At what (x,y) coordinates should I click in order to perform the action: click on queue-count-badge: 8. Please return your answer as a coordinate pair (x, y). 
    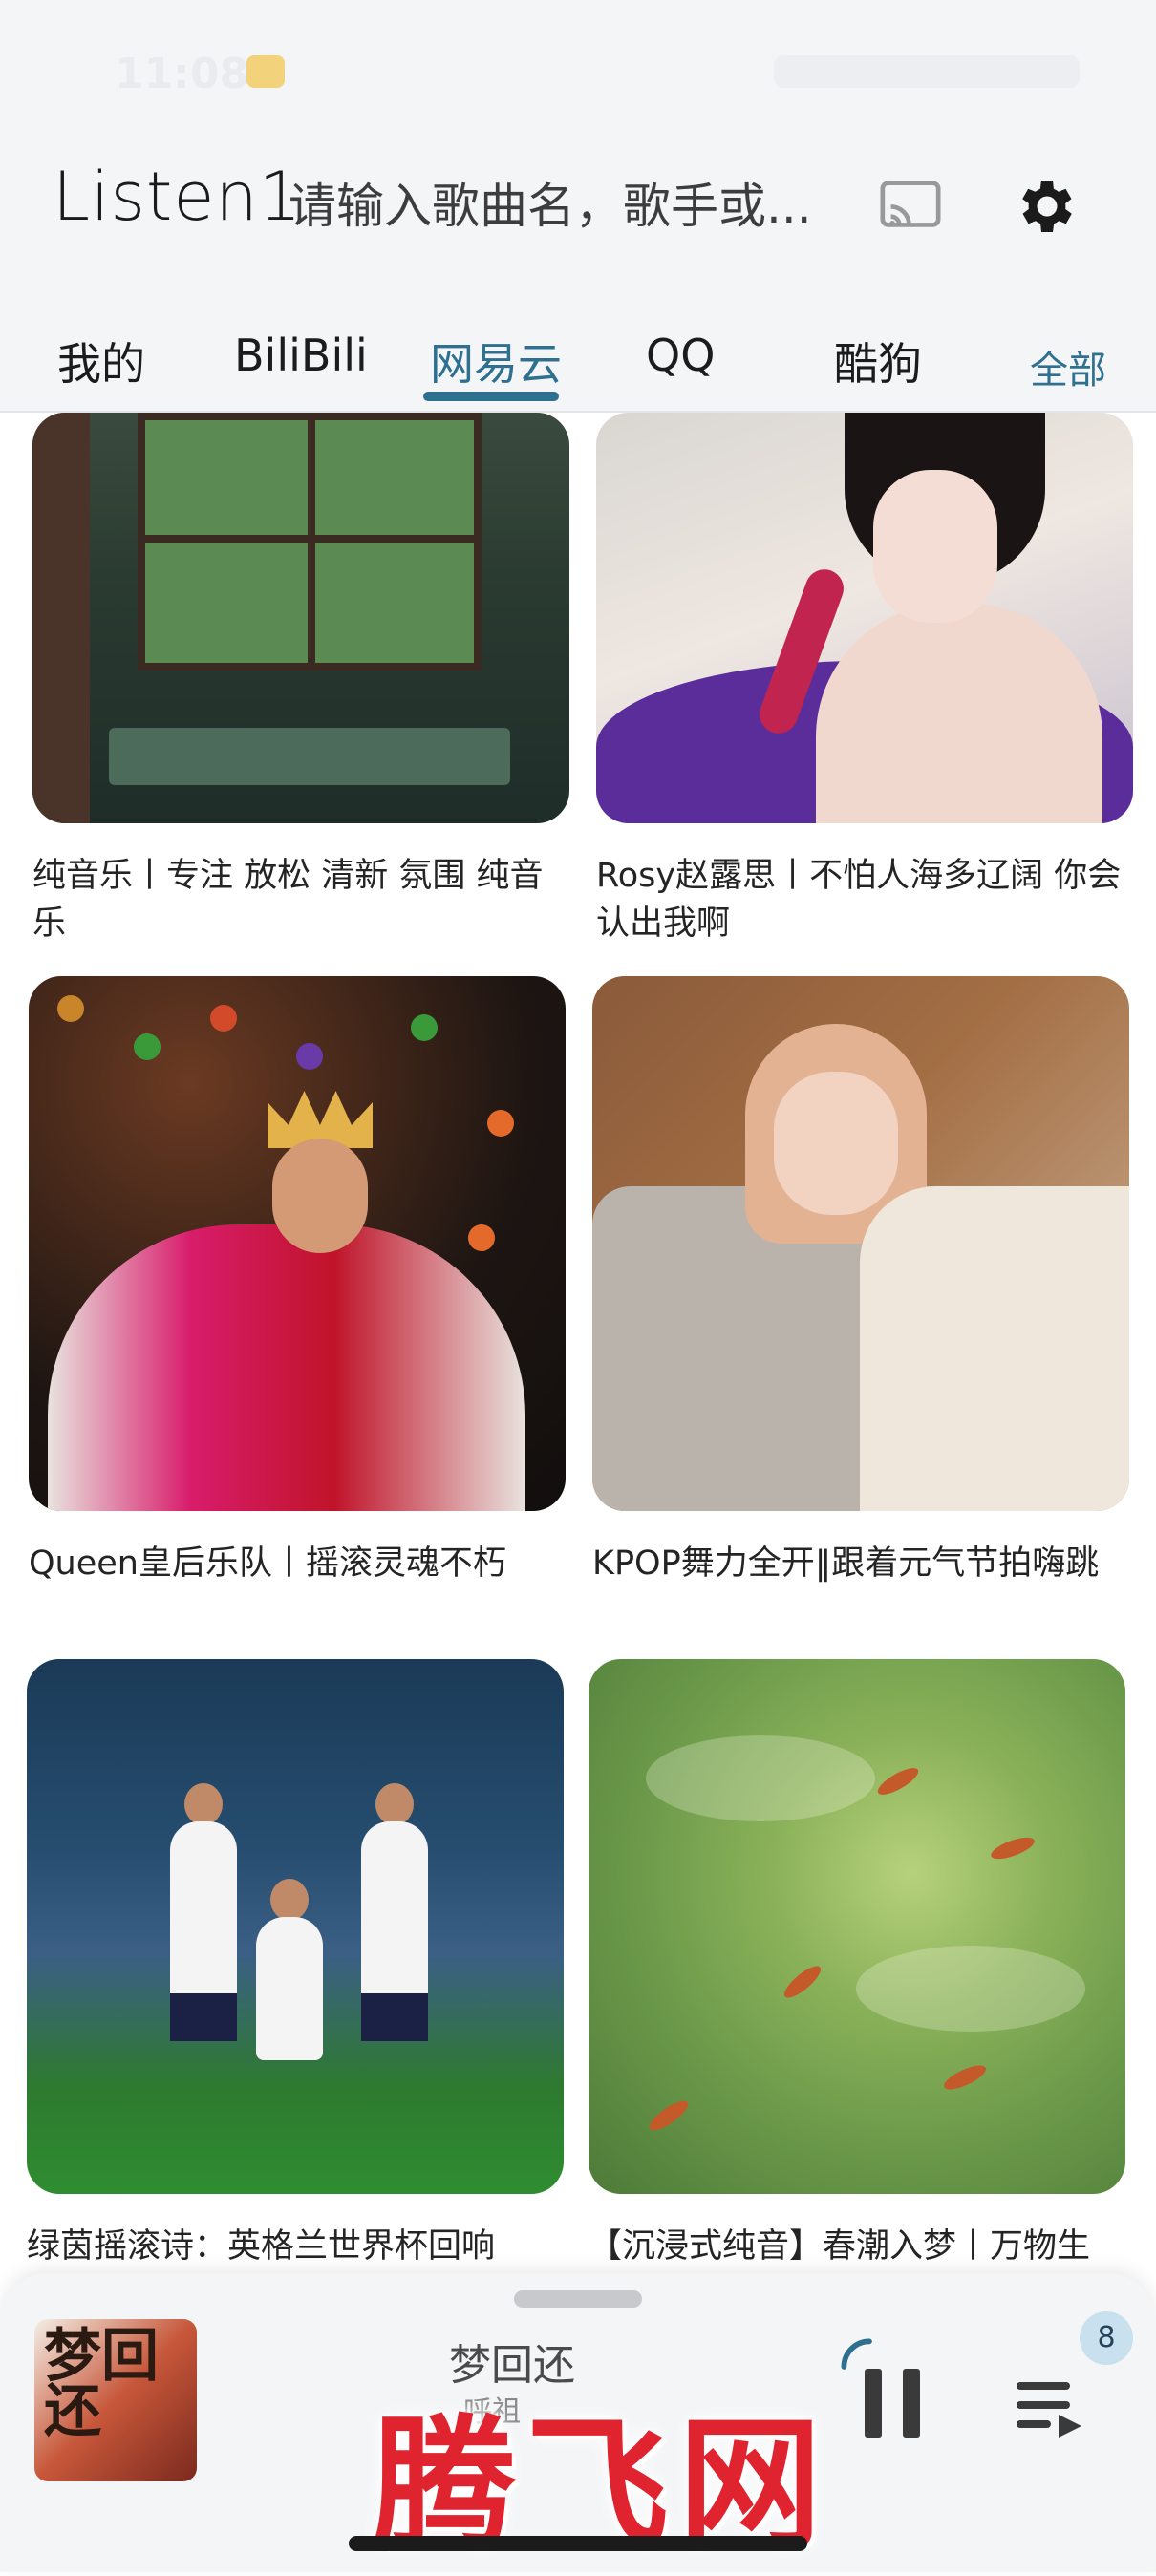
    Looking at the image, I should click on (1106, 2338).